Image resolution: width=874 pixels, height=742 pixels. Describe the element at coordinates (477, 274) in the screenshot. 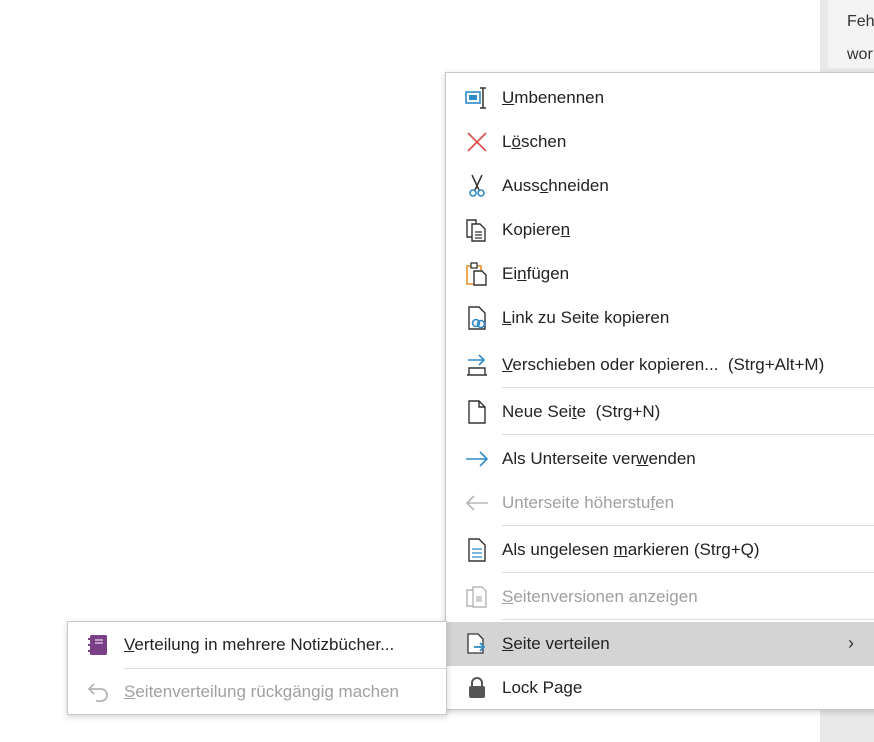

I see `paste-icon` at that location.